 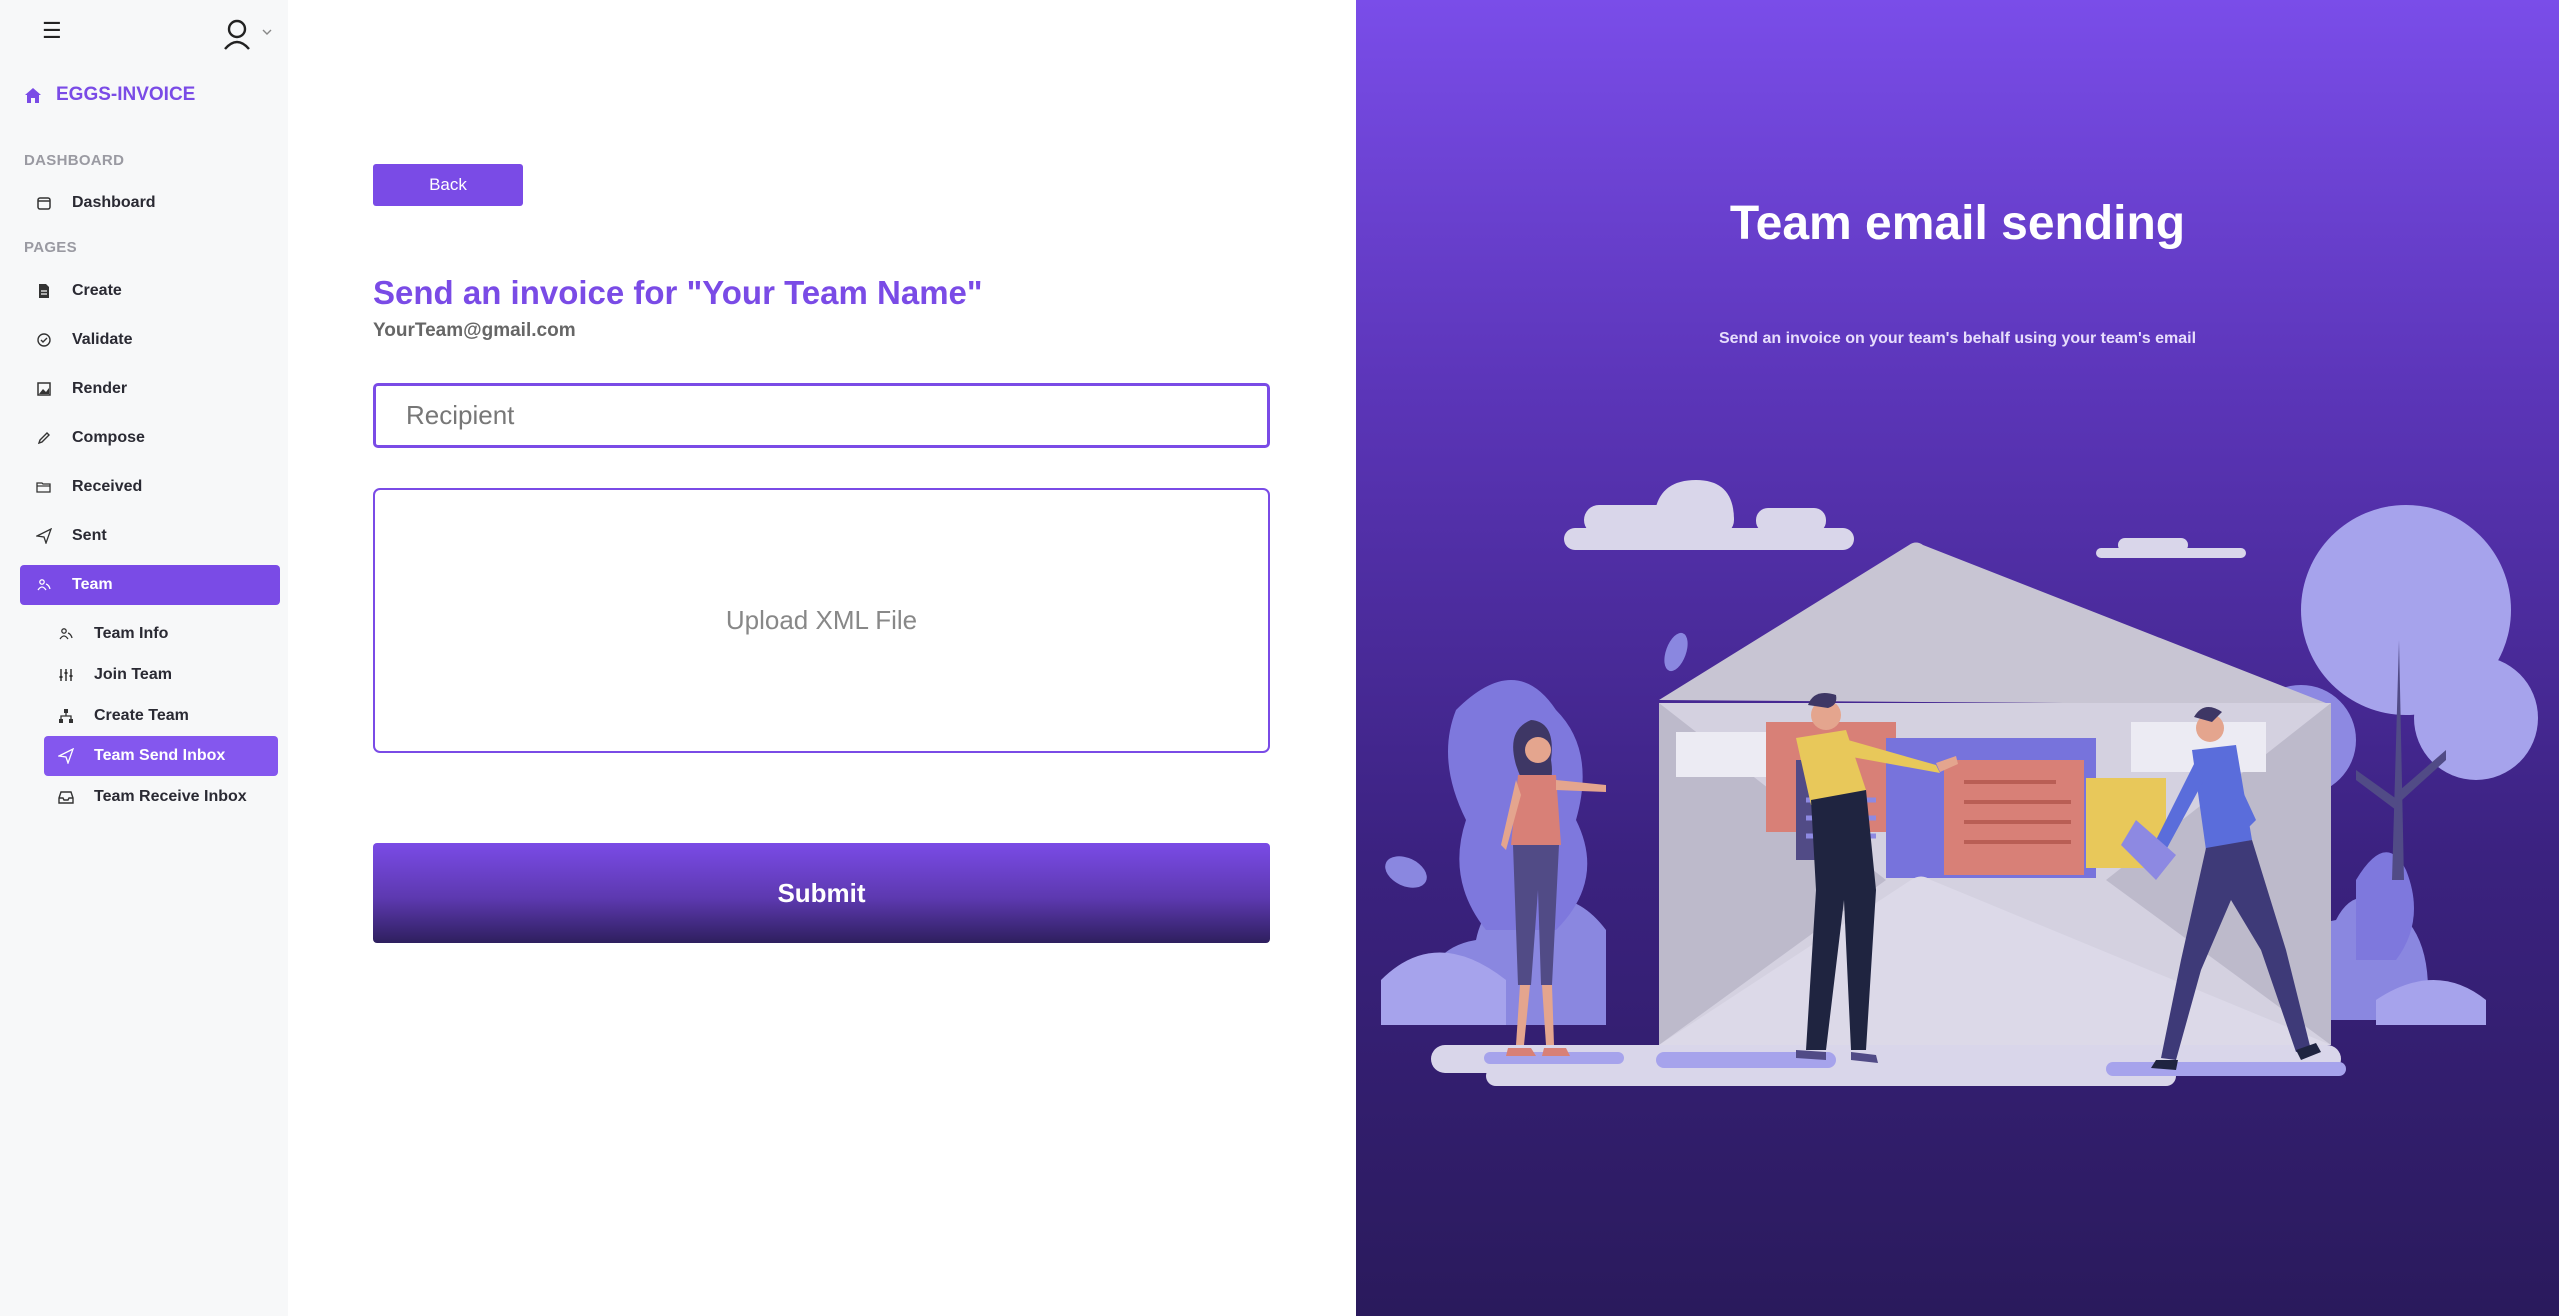 What do you see at coordinates (150, 487) in the screenshot?
I see `sidebar-item-received: Received` at bounding box center [150, 487].